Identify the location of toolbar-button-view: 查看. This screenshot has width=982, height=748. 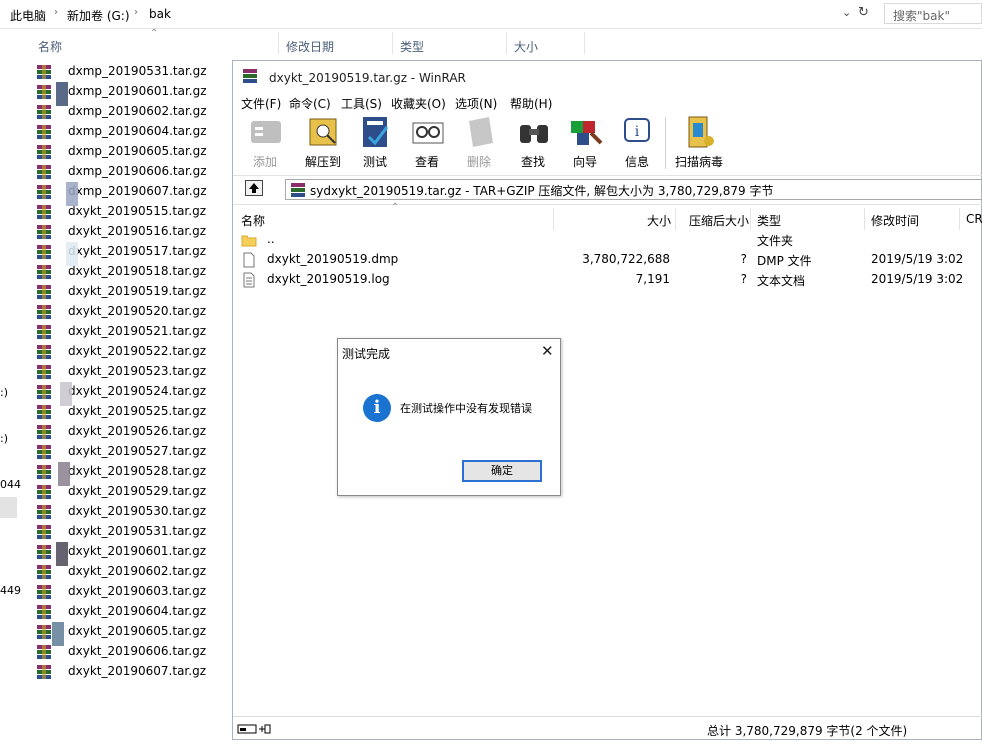
(427, 142).